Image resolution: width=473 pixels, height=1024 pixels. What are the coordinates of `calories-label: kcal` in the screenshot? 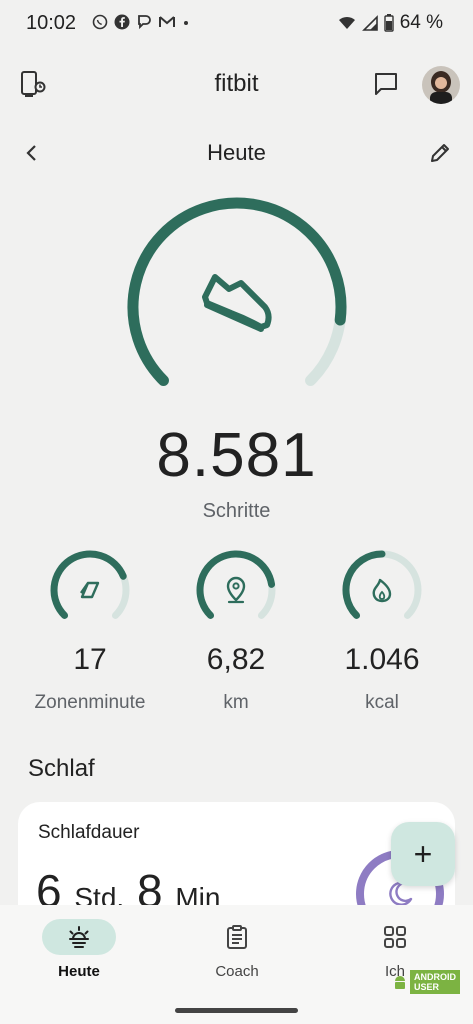 It's located at (382, 702).